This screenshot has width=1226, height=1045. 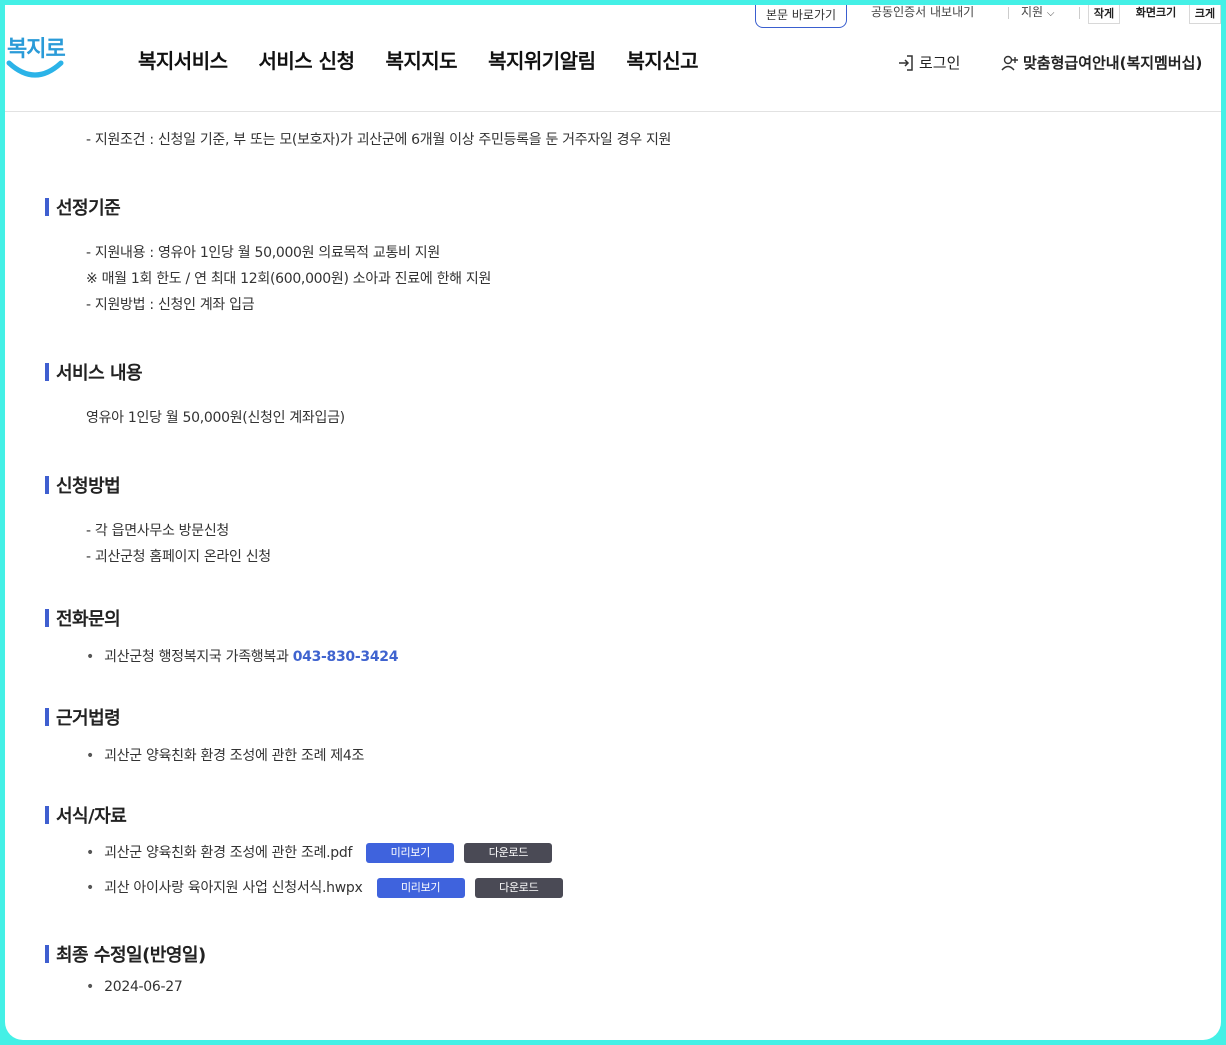 I want to click on nav-welfare-report: 복지신고, so click(x=662, y=59).